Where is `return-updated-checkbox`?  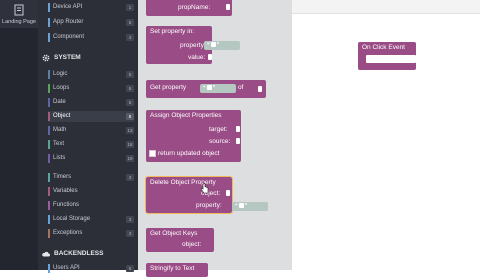
return-updated-checkbox is located at coordinates (152, 153).